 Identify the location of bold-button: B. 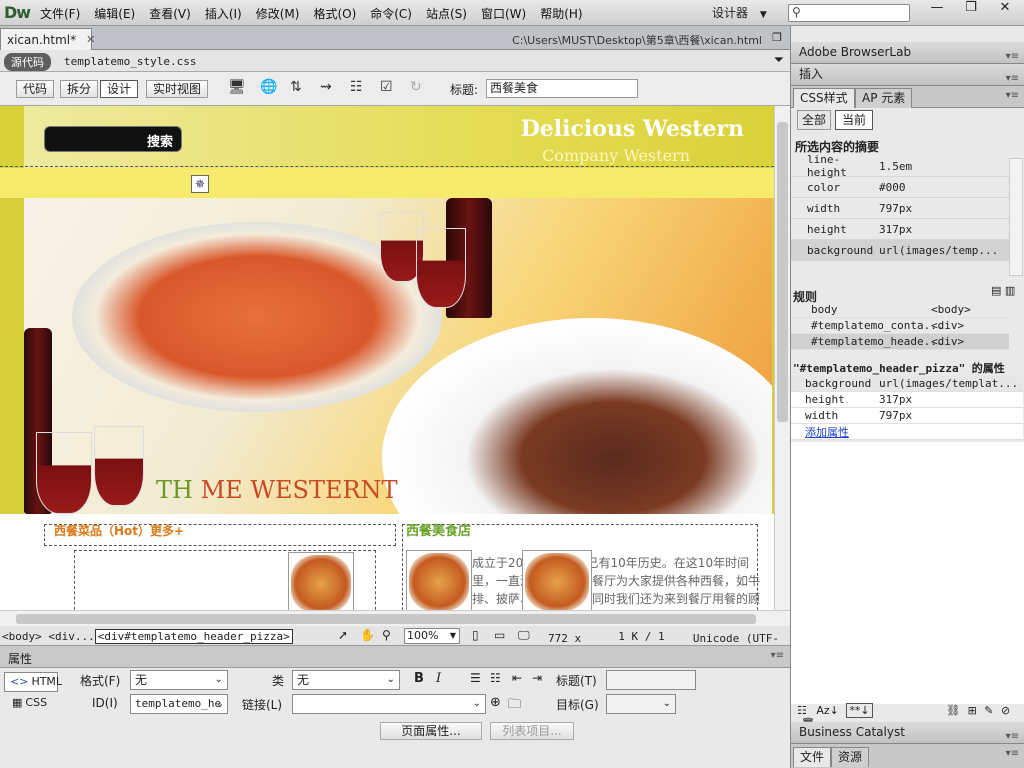
(419, 678).